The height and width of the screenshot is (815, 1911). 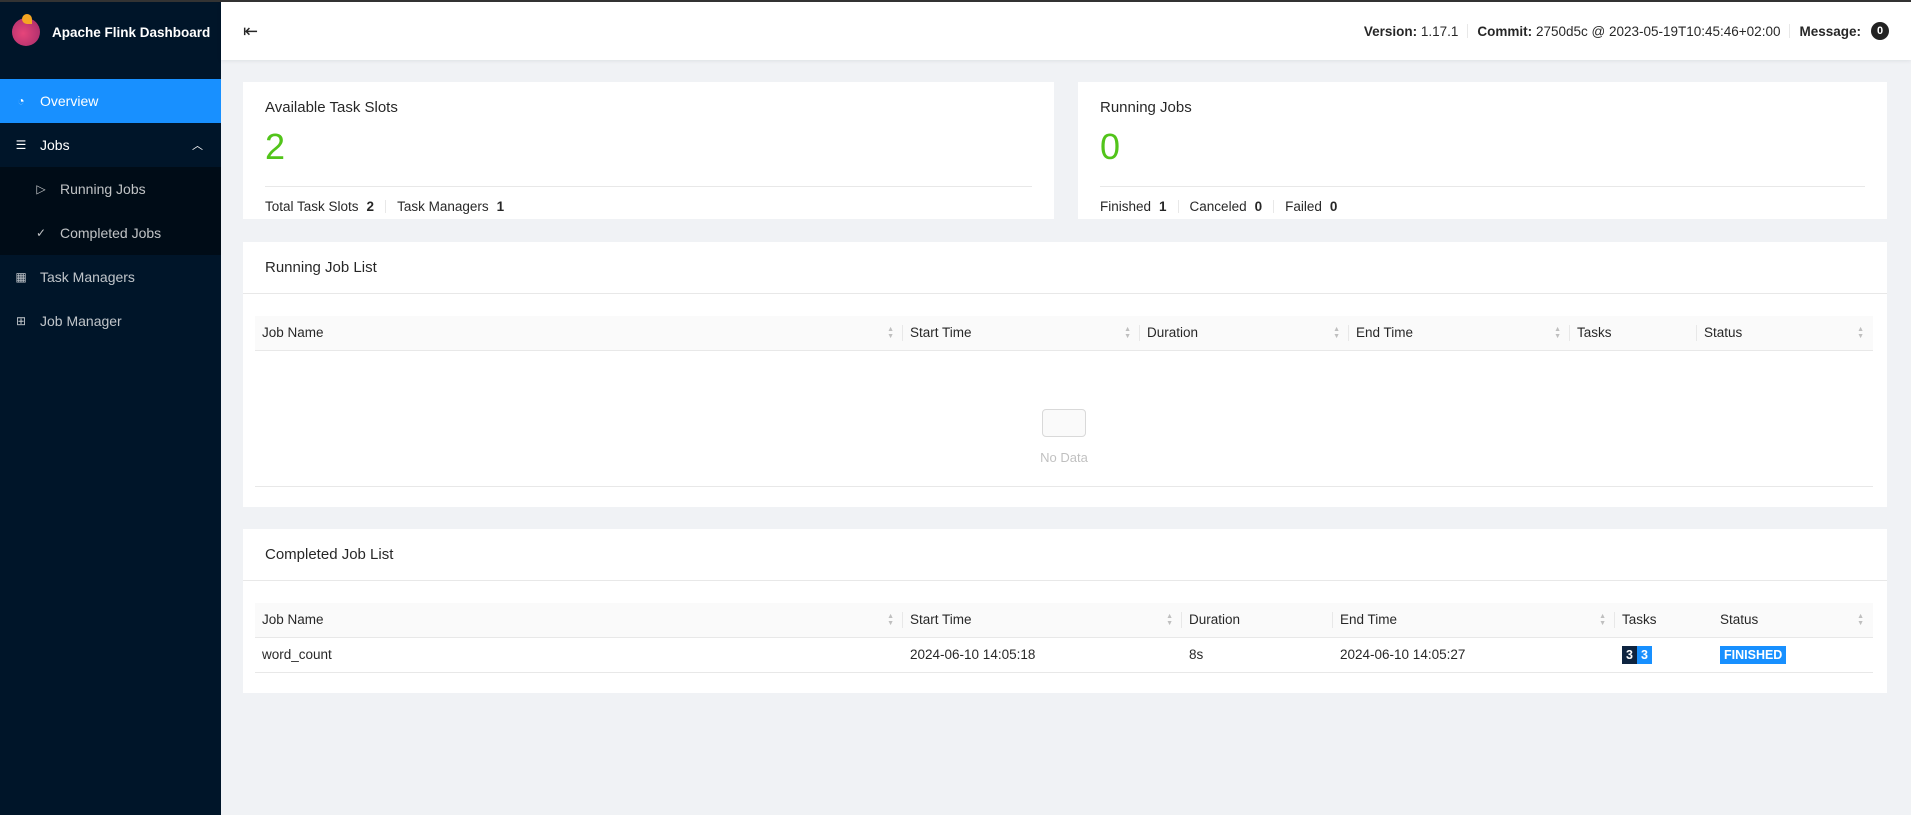 I want to click on tasks-finished-badge: 3, so click(x=1644, y=654).